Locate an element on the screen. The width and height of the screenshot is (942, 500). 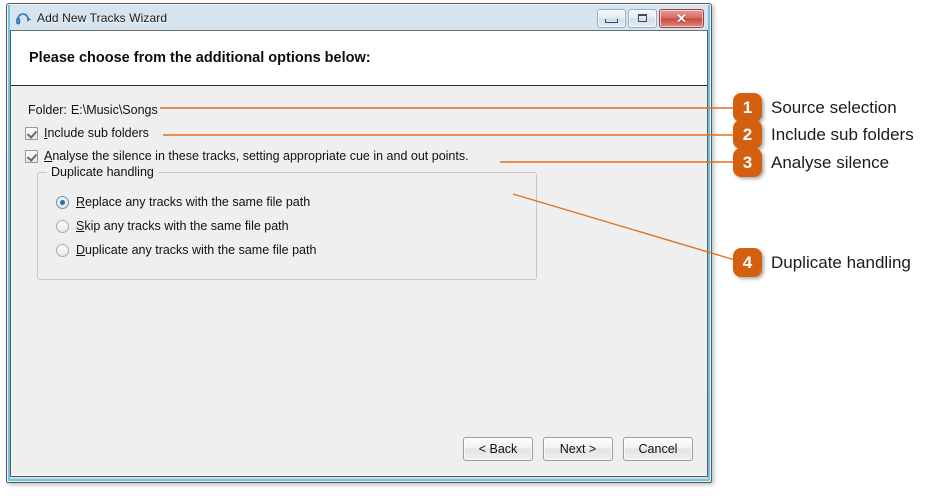
window-controls: ✕ is located at coordinates (651, 18).